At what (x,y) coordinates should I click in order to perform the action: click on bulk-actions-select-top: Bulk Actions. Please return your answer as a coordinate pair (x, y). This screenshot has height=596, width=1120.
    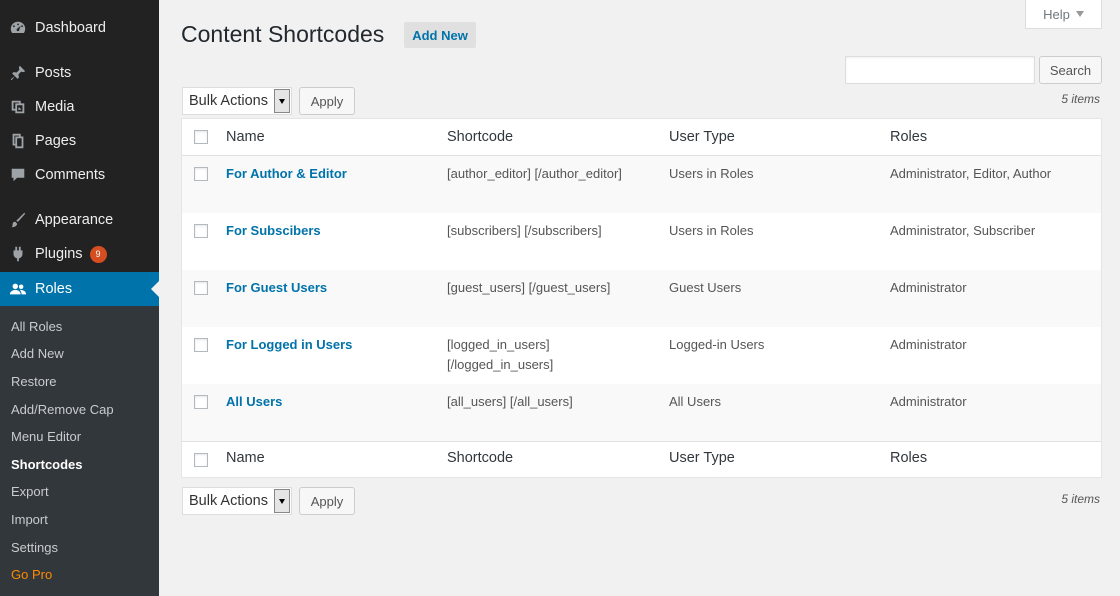
    Looking at the image, I should click on (237, 101).